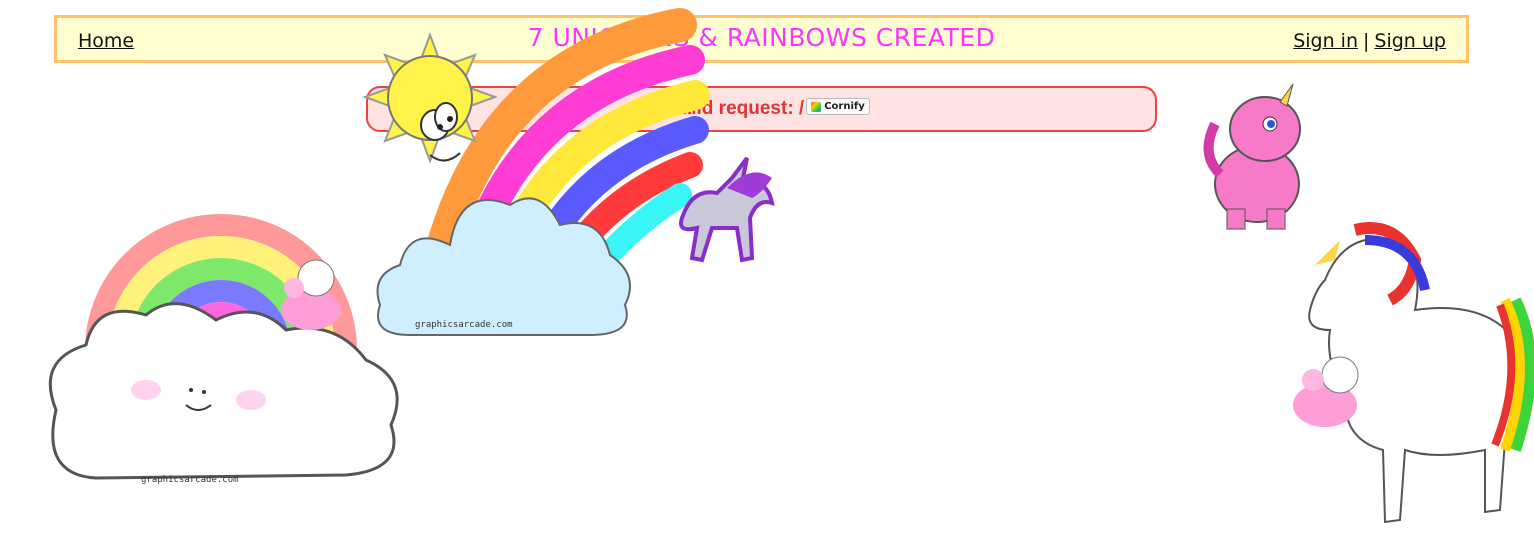 The image size is (1534, 553). Describe the element at coordinates (430, 98) in the screenshot. I see `sun-icon` at that location.